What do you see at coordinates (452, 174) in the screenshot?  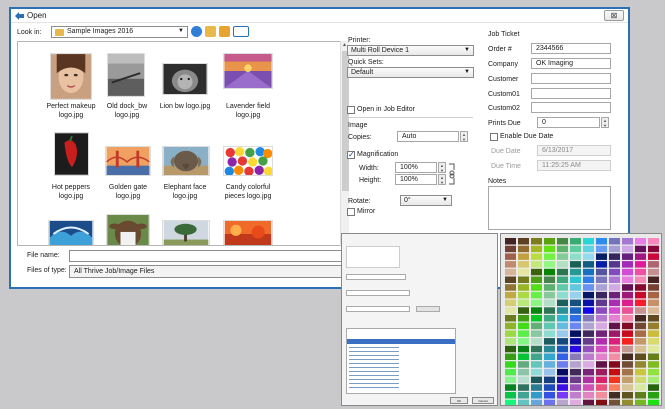 I see `link-chain-icon` at bounding box center [452, 174].